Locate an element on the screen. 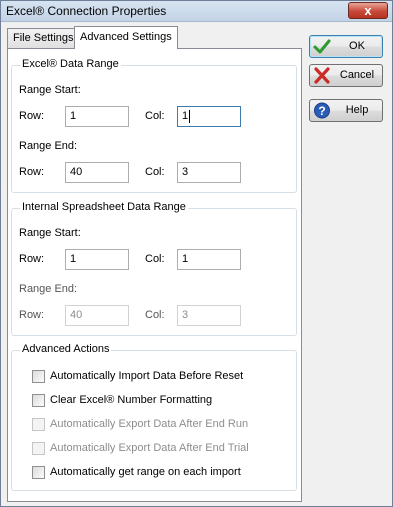 The image size is (393, 507). auto-export-end-trial-checkbox is located at coordinates (38, 448).